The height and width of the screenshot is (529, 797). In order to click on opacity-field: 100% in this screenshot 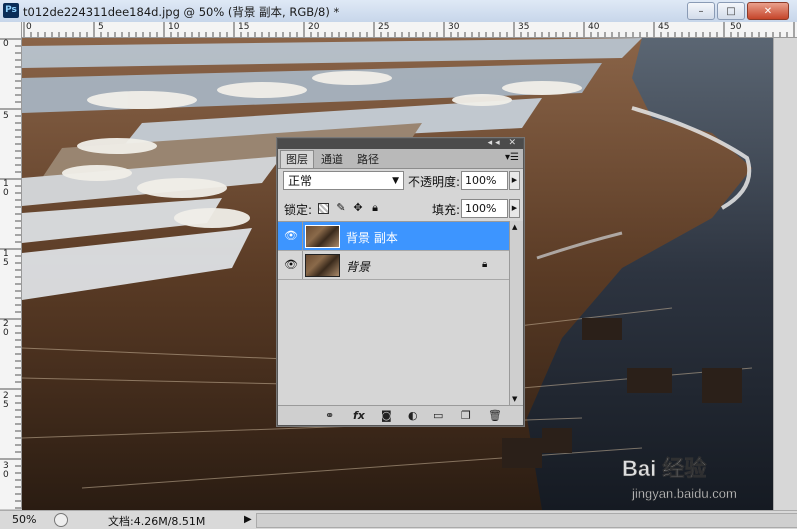, I will do `click(484, 180)`.